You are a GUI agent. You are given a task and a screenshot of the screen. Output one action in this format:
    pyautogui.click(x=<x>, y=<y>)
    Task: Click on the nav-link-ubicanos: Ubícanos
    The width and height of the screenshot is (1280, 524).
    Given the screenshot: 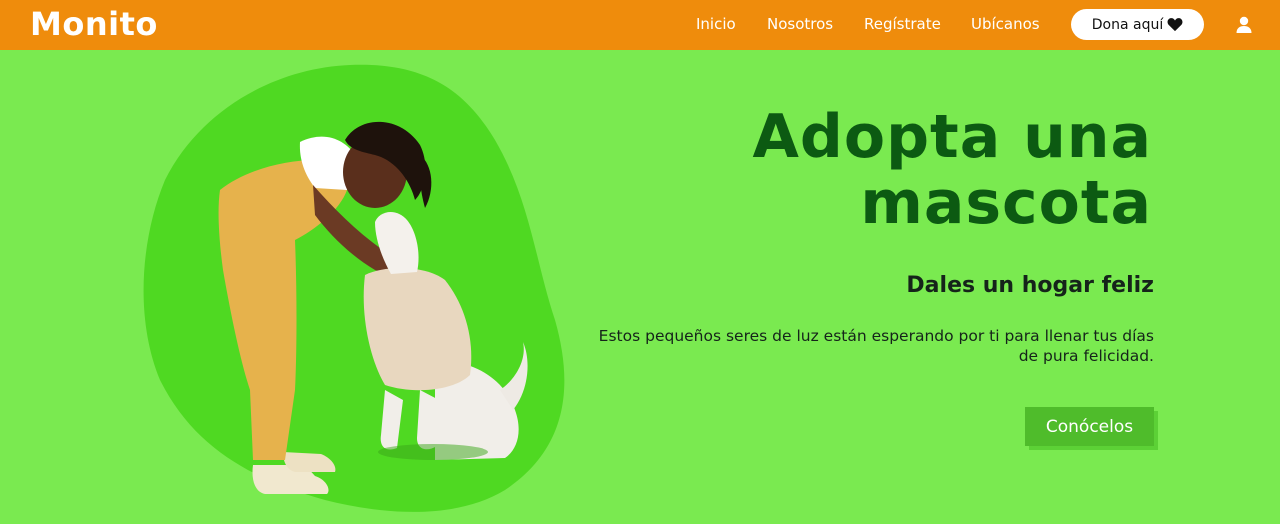 What is the action you would take?
    pyautogui.click(x=1005, y=24)
    